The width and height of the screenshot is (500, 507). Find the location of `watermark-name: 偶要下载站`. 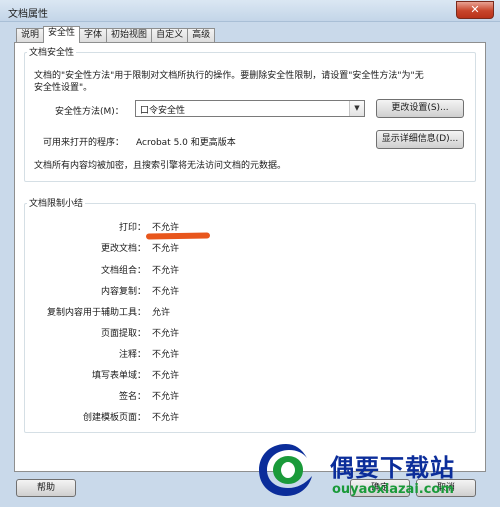

watermark-name: 偶要下载站 is located at coordinates (392, 468).